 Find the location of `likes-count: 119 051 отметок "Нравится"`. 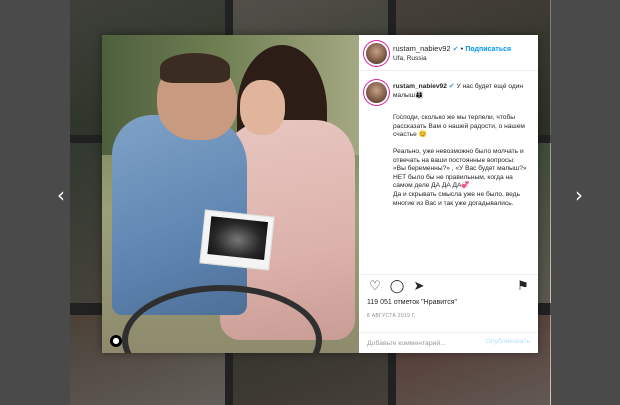

likes-count: 119 051 отметок "Нравится" is located at coordinates (412, 302).